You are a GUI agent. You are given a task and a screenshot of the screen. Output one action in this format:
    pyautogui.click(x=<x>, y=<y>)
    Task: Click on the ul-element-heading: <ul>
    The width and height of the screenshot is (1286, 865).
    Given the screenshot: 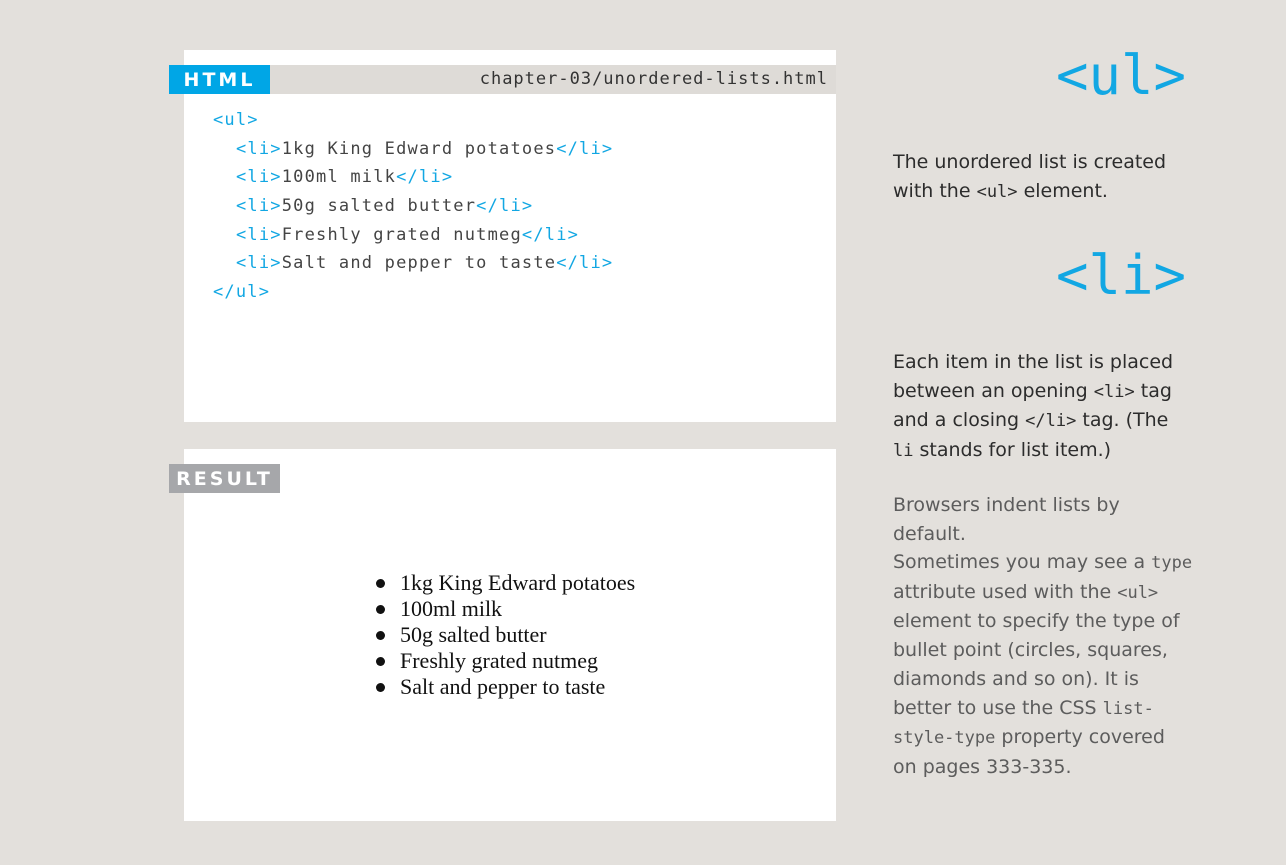 What is the action you would take?
    pyautogui.click(x=1120, y=75)
    